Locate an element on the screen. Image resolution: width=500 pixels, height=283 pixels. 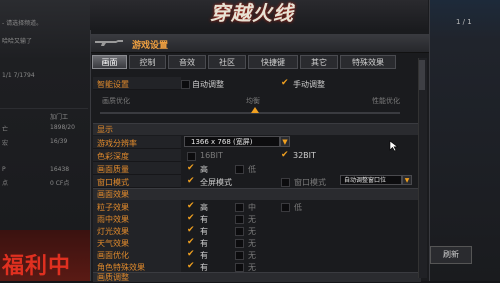
bg-stat: 宏 is located at coordinates (5, 143).